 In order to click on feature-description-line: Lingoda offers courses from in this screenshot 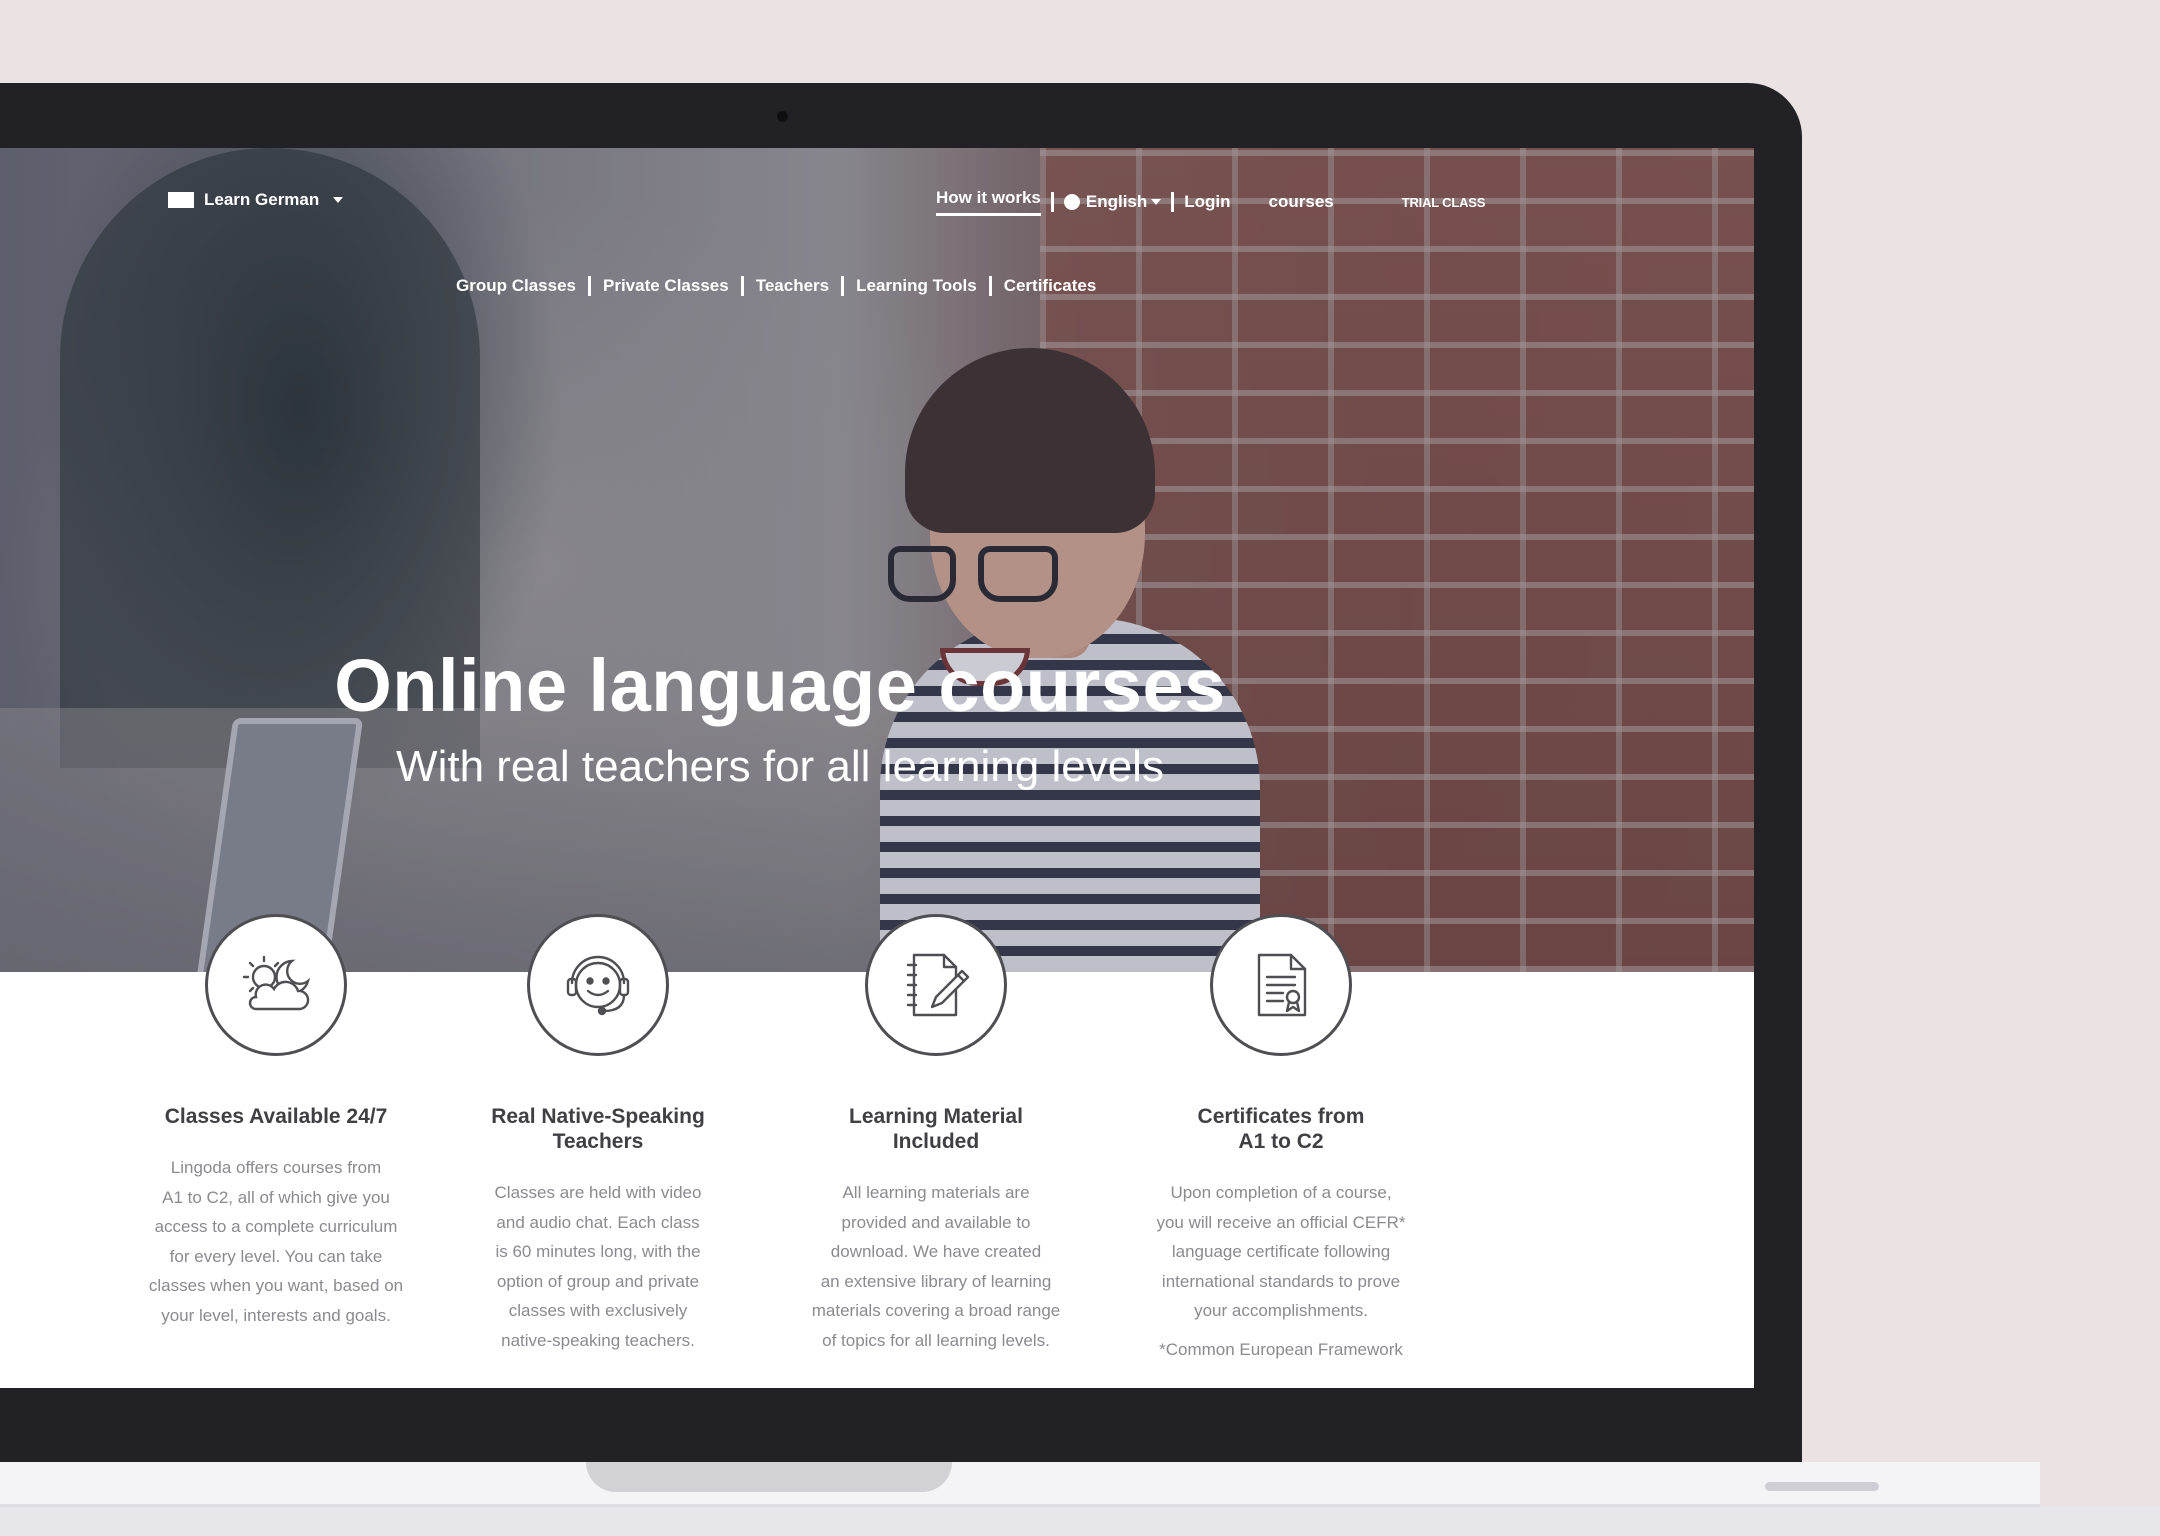, I will do `click(276, 1167)`.